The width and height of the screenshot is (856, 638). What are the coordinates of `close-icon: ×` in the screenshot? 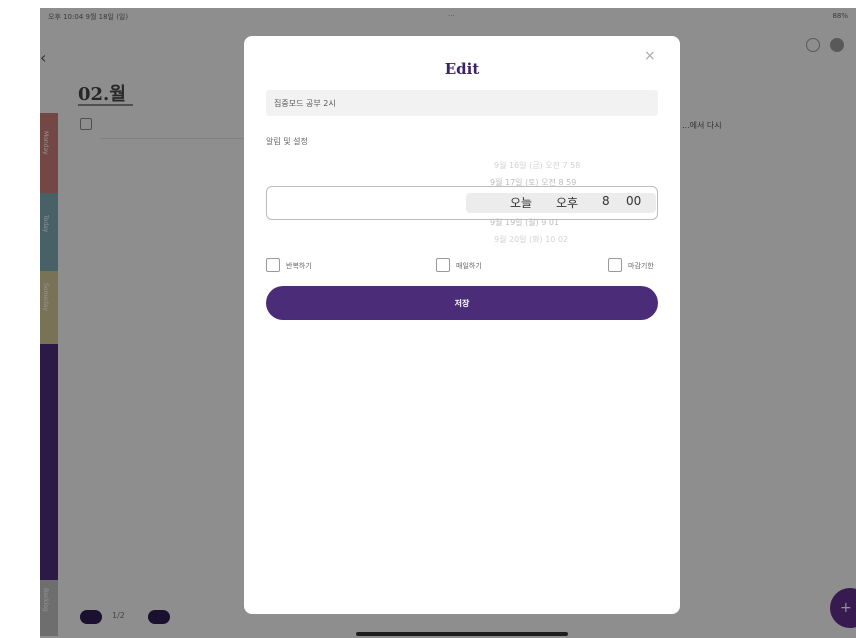 It's located at (650, 56).